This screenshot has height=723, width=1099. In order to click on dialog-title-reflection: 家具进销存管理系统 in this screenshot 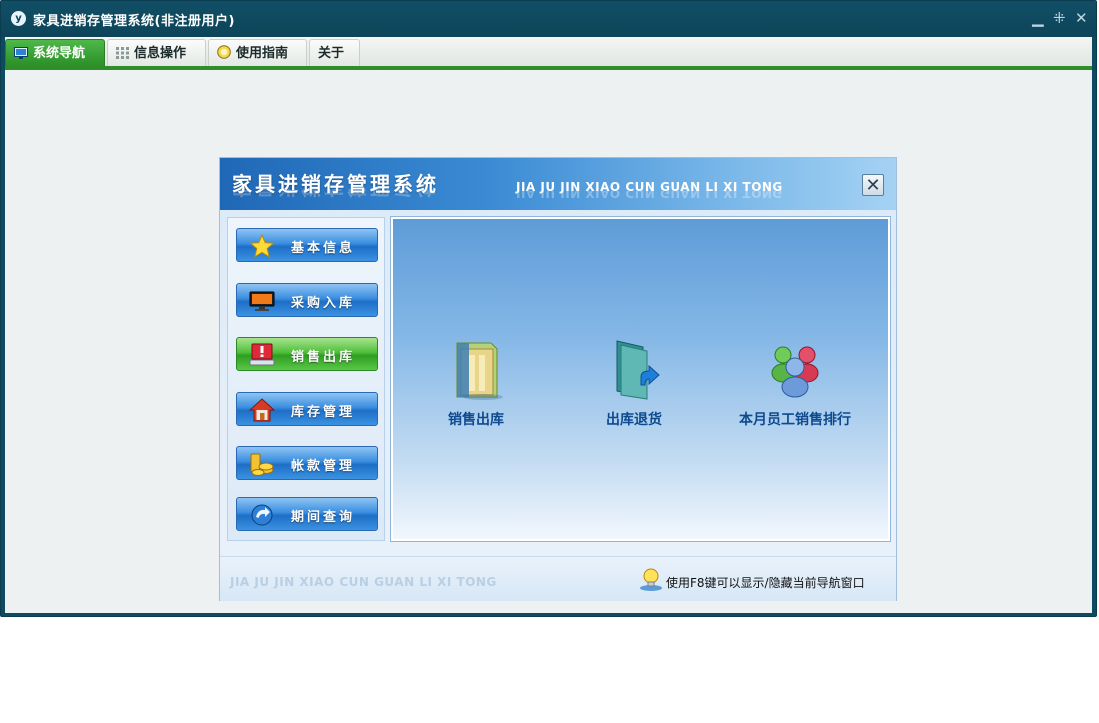, I will do `click(335, 196)`.